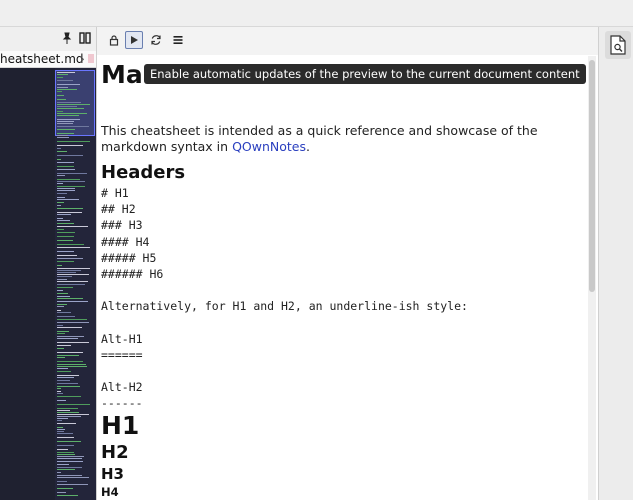  What do you see at coordinates (67, 38) in the screenshot?
I see `pin-icon` at bounding box center [67, 38].